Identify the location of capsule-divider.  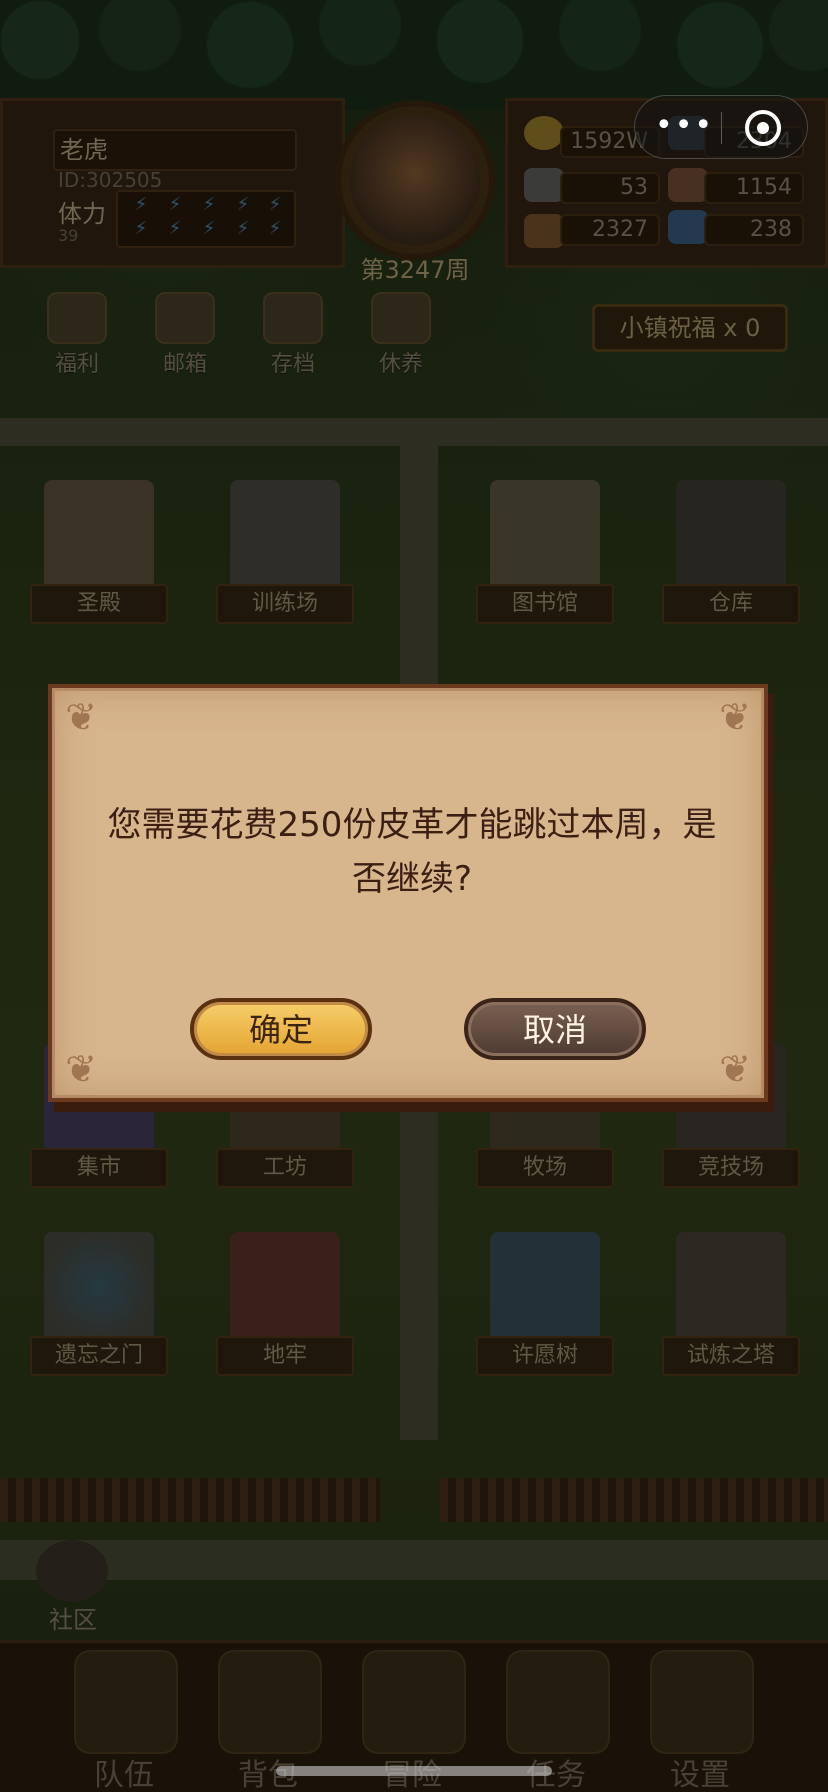
(721, 128).